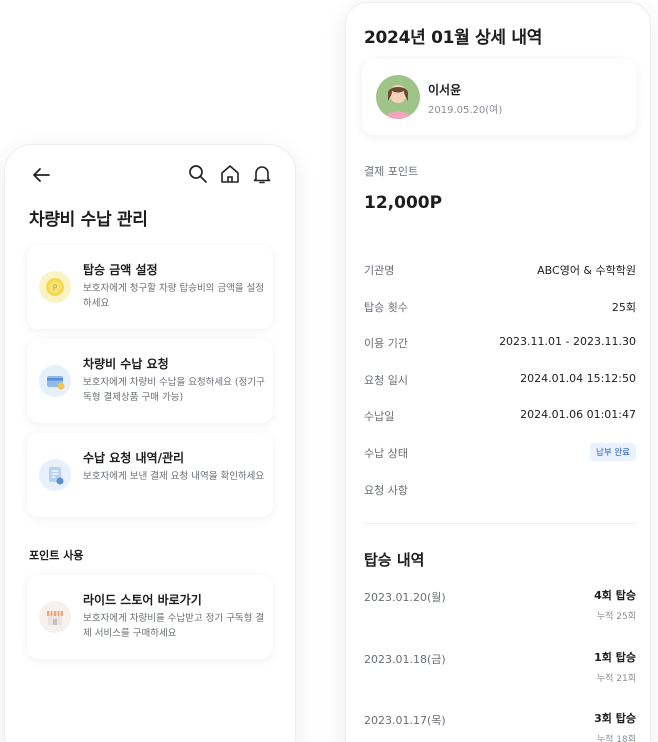 Image resolution: width=658 pixels, height=742 pixels. What do you see at coordinates (386, 380) in the screenshot?
I see `detail-key: 요청 일시` at bounding box center [386, 380].